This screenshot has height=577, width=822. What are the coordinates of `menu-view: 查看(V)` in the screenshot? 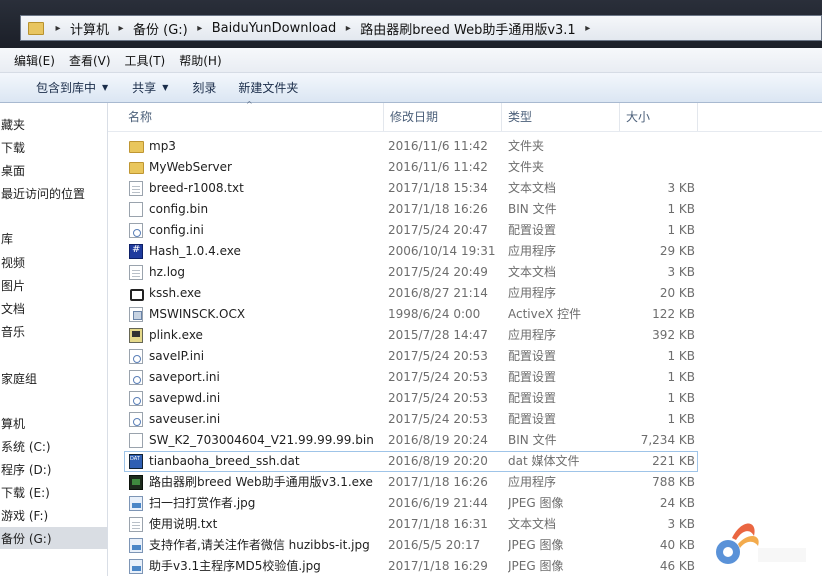 It's located at (90, 60).